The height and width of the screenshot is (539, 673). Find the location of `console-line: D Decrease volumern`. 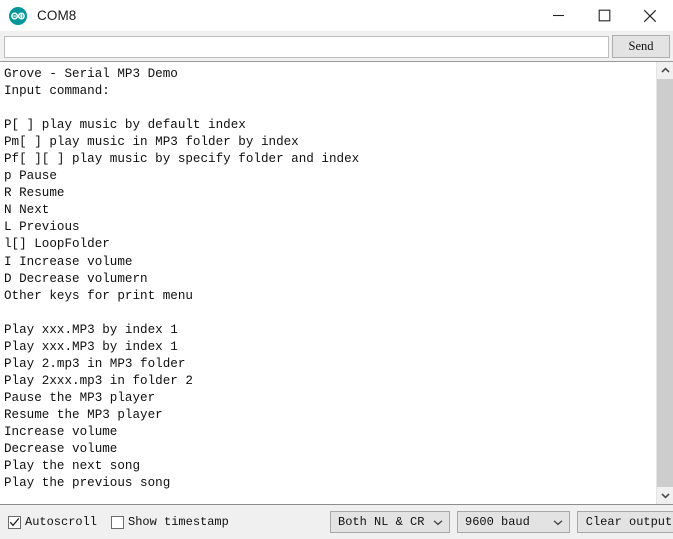

console-line: D Decrease volumern is located at coordinates (76, 278).